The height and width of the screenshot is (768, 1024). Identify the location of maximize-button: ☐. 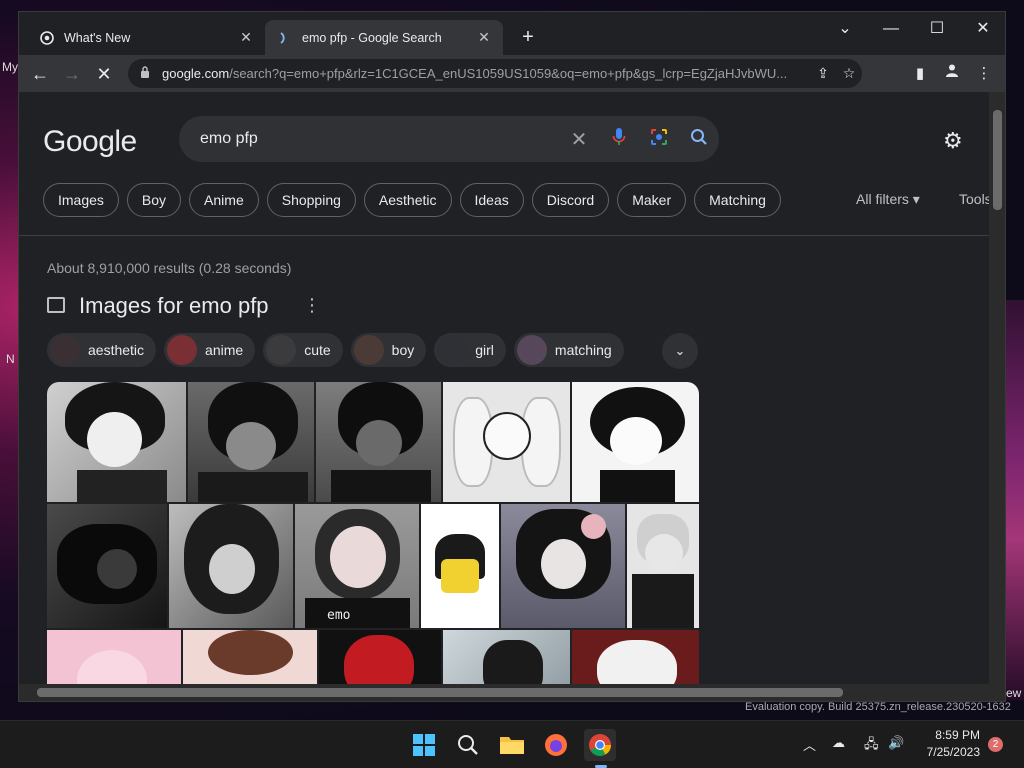
(937, 29).